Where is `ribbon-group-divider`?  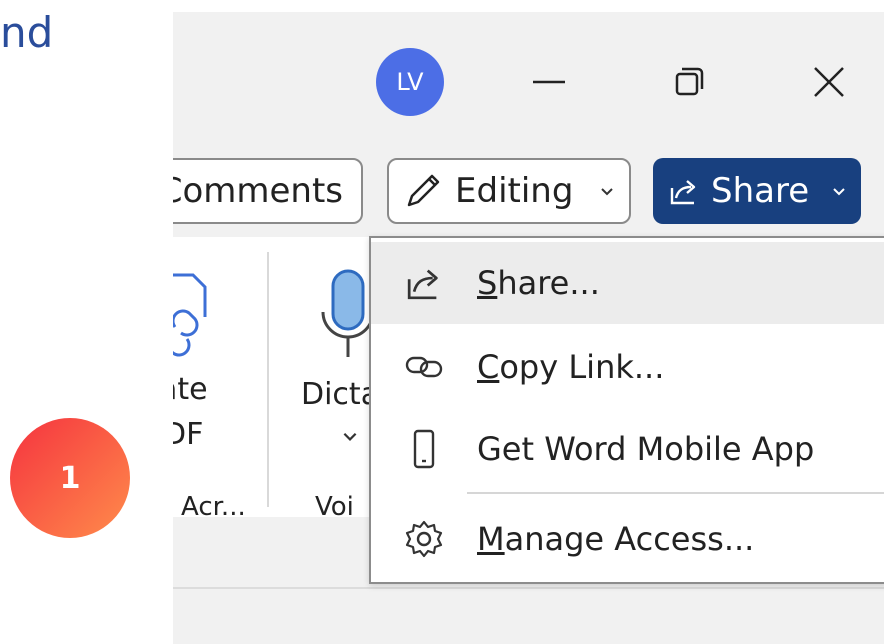
ribbon-group-divider is located at coordinates (268, 379).